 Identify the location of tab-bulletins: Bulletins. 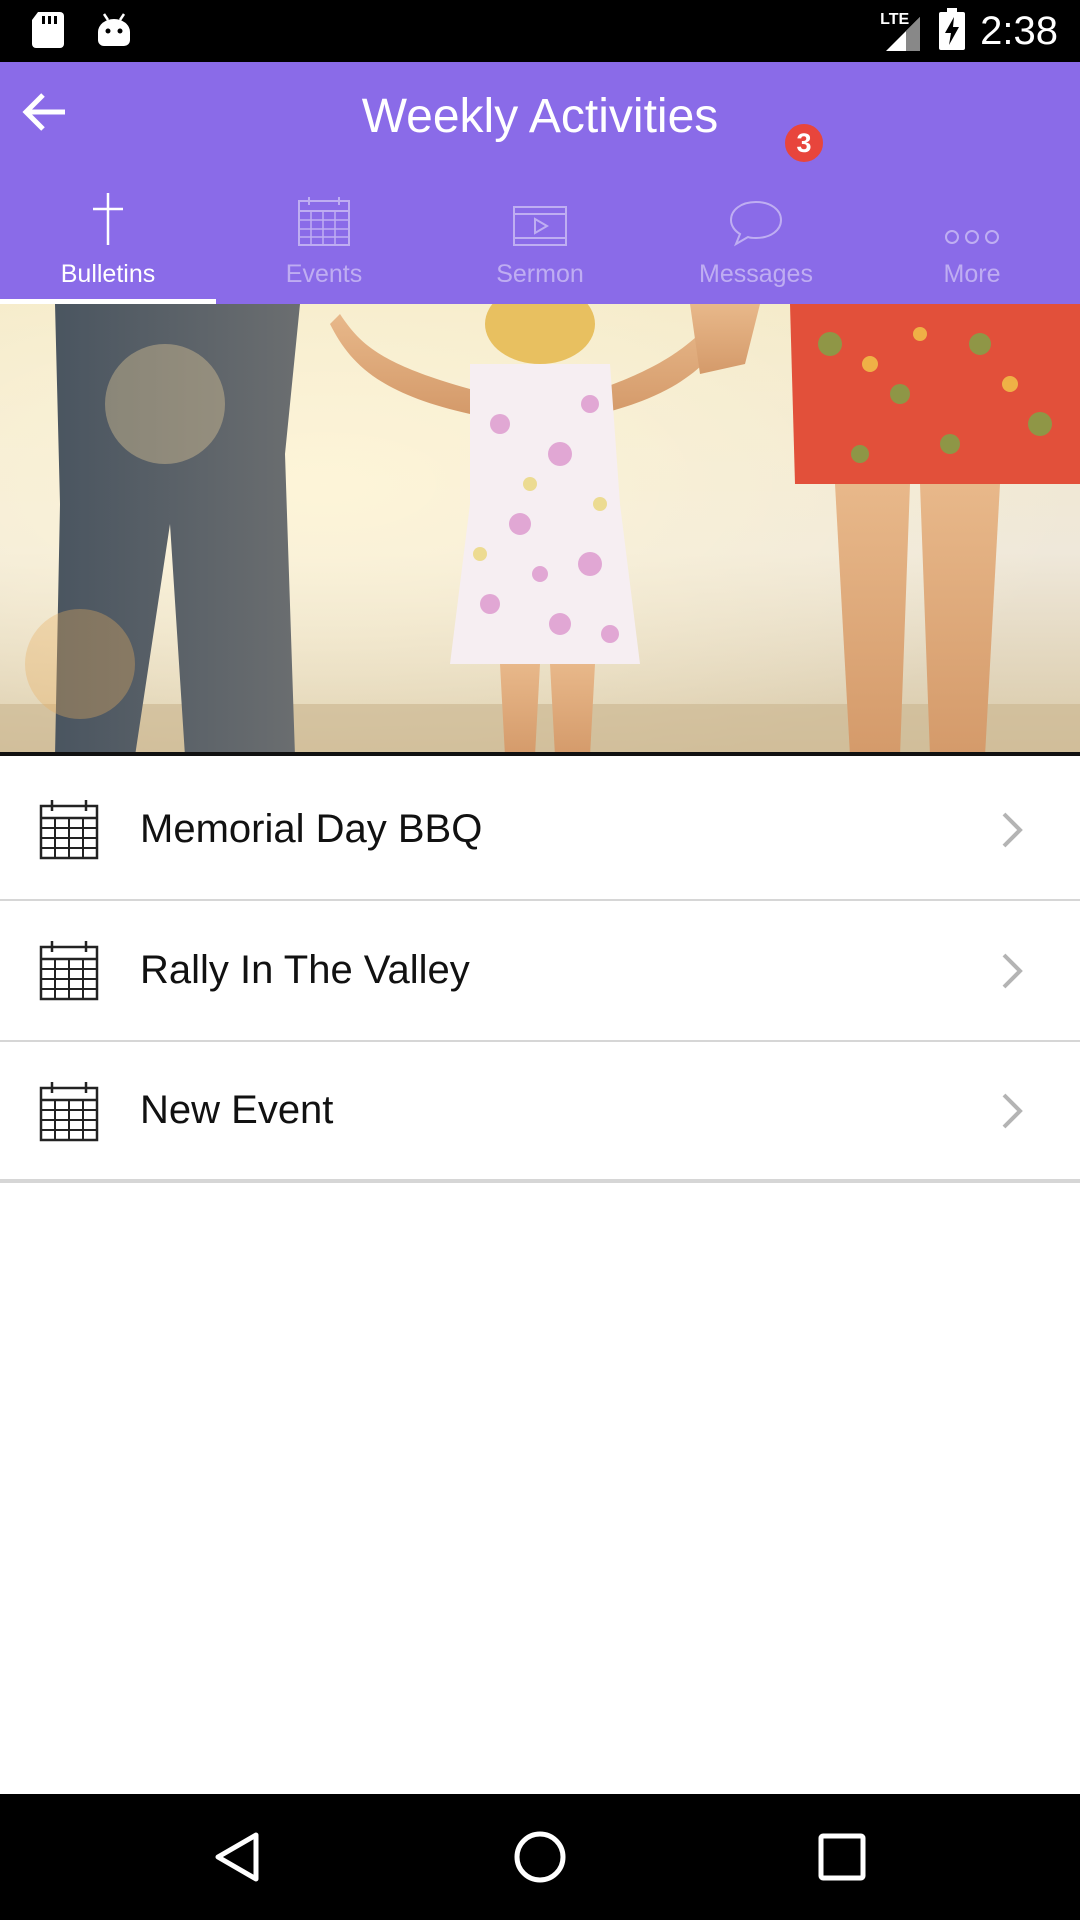
(108, 246).